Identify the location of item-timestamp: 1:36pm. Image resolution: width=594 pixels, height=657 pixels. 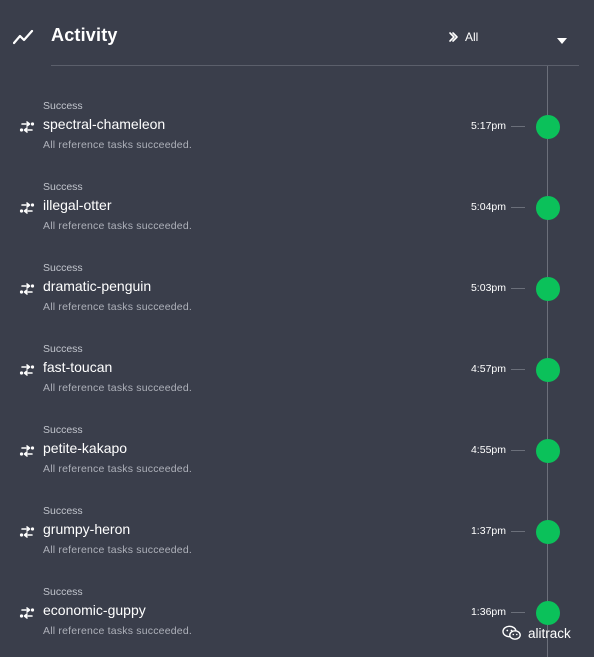
(488, 612).